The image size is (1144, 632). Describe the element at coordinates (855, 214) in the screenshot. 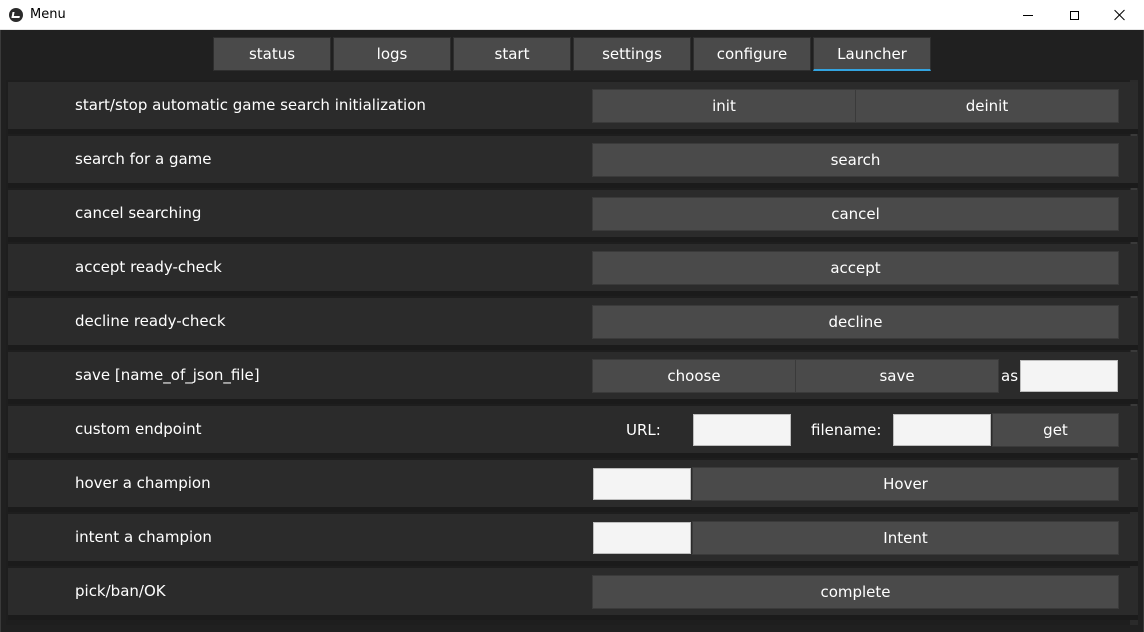

I see `cancel-button: cancel` at that location.